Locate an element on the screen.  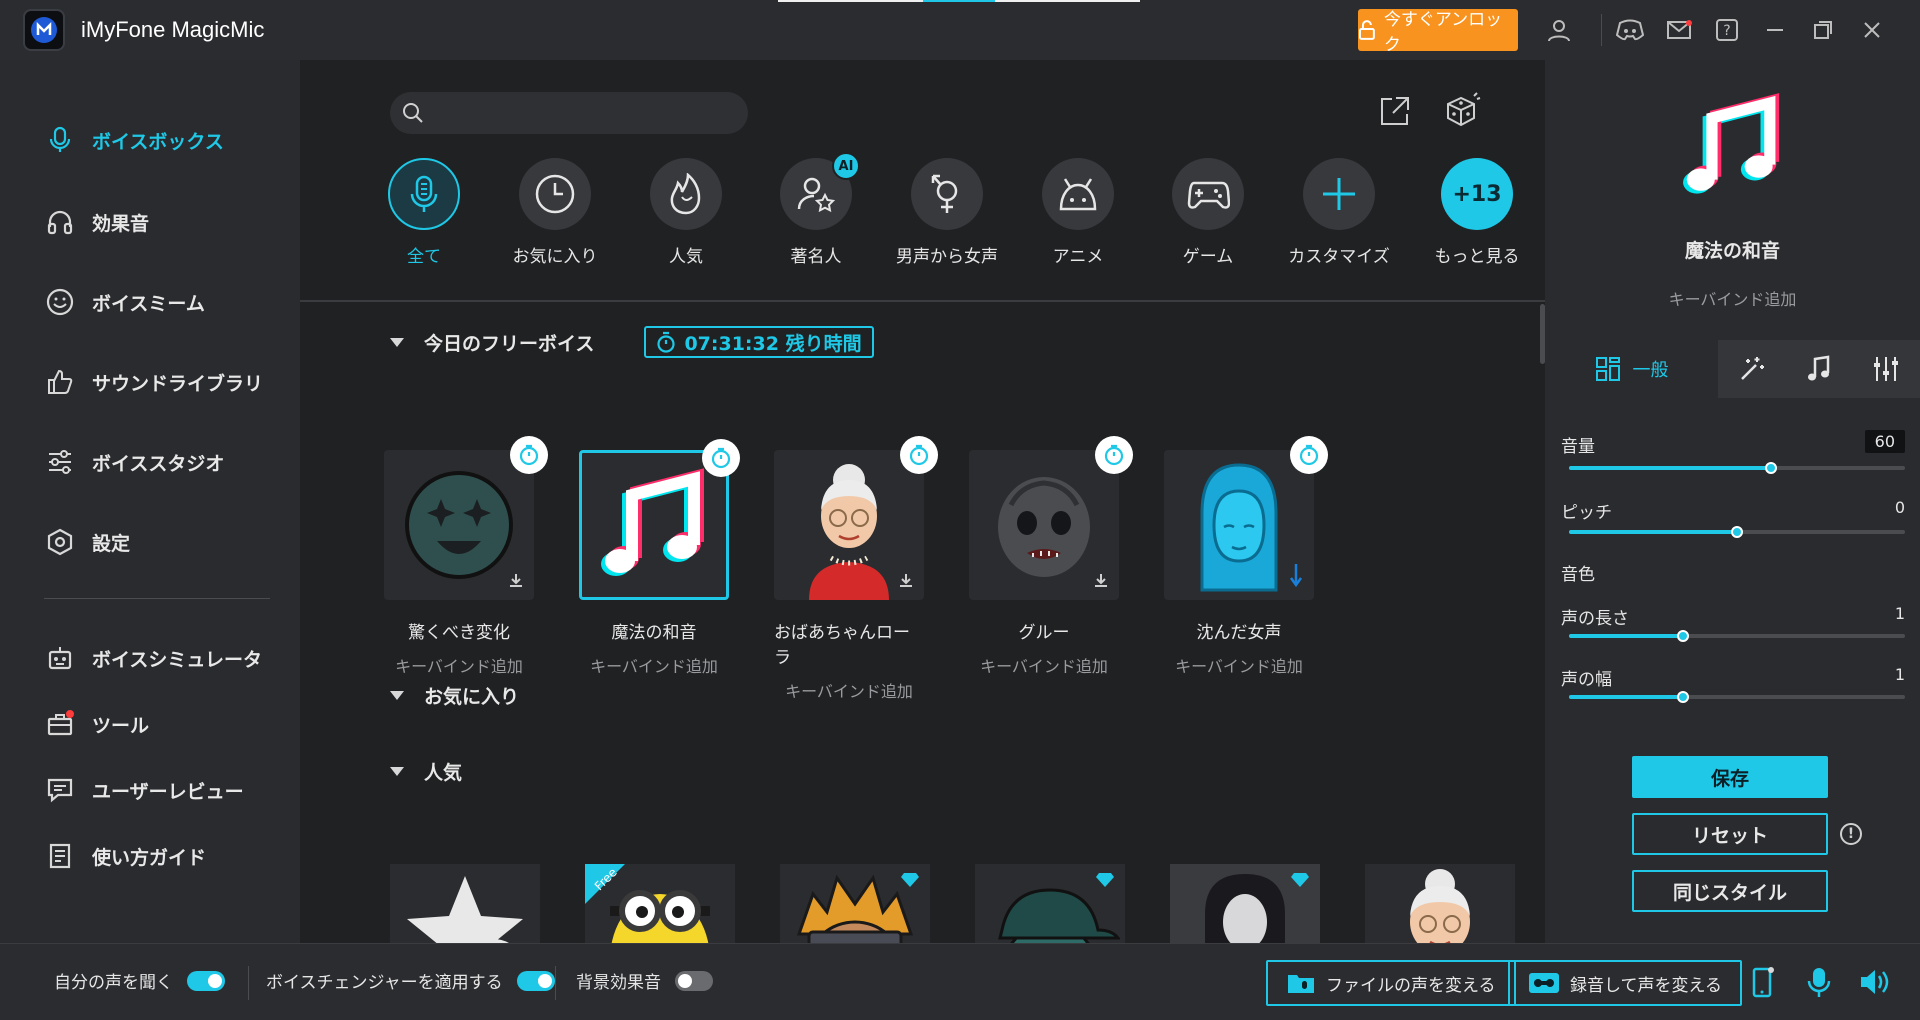
random-dice-icon is located at coordinates (1461, 113).